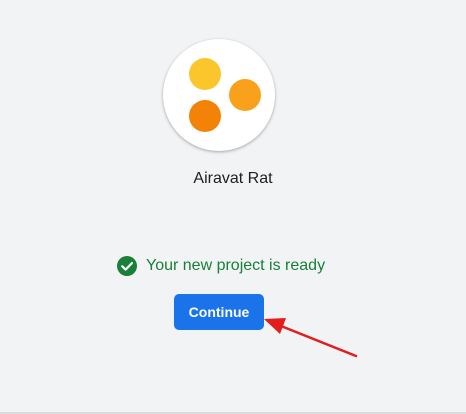 The height and width of the screenshot is (414, 466). Describe the element at coordinates (219, 95) in the screenshot. I see `project-logo` at that location.